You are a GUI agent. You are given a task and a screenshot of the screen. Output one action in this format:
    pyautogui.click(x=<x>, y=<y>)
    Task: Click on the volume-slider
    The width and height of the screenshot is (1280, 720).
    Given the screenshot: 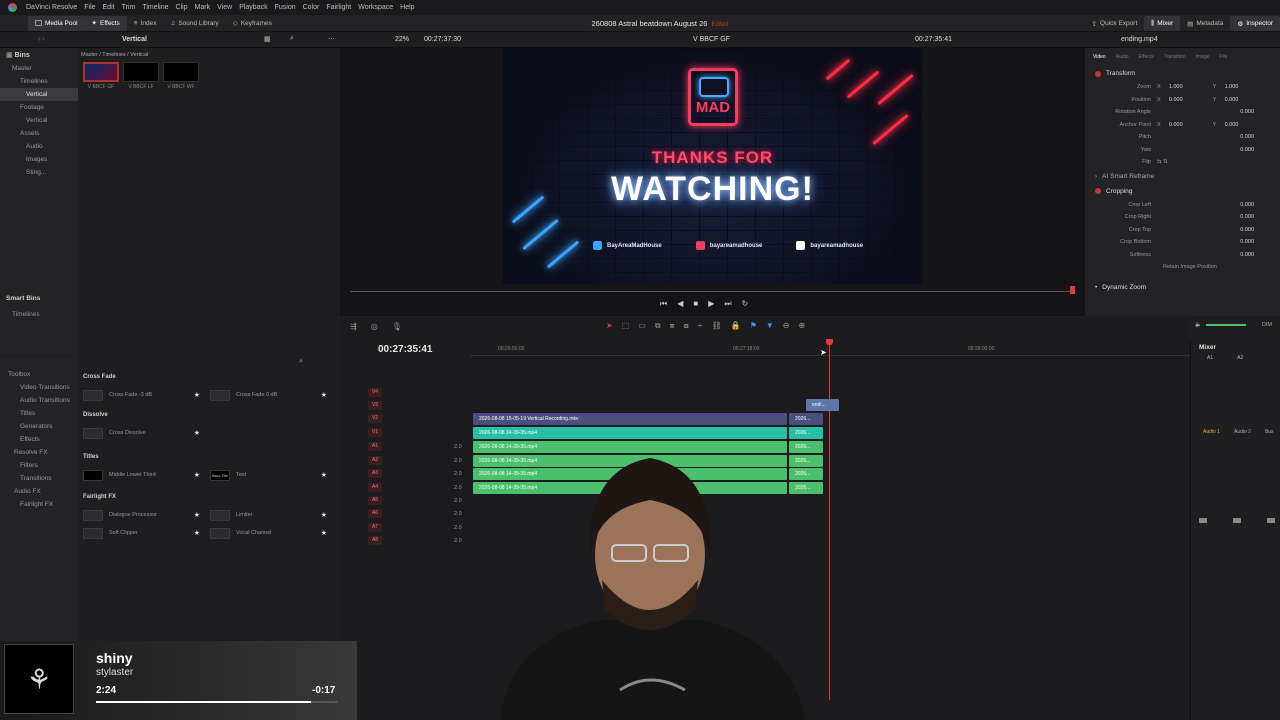 What is the action you would take?
    pyautogui.click(x=1225, y=325)
    